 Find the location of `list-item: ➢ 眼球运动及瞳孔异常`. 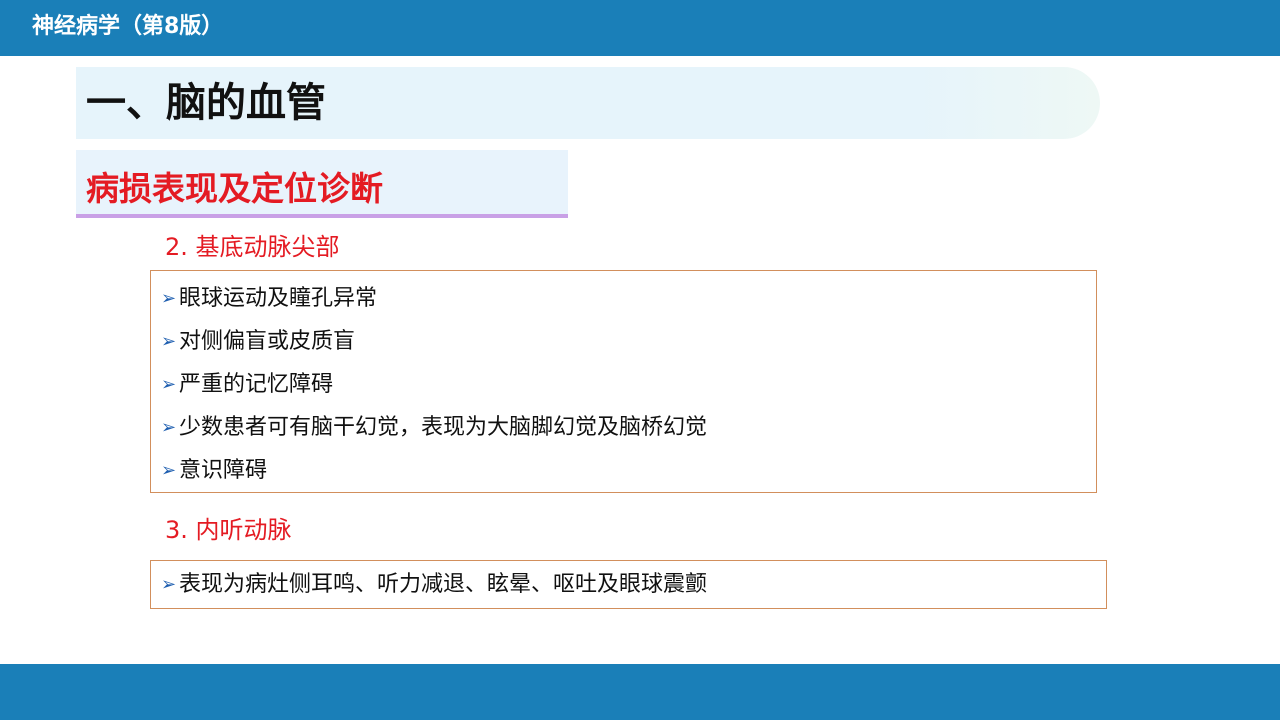

list-item: ➢ 眼球运动及瞳孔异常 is located at coordinates (623, 298).